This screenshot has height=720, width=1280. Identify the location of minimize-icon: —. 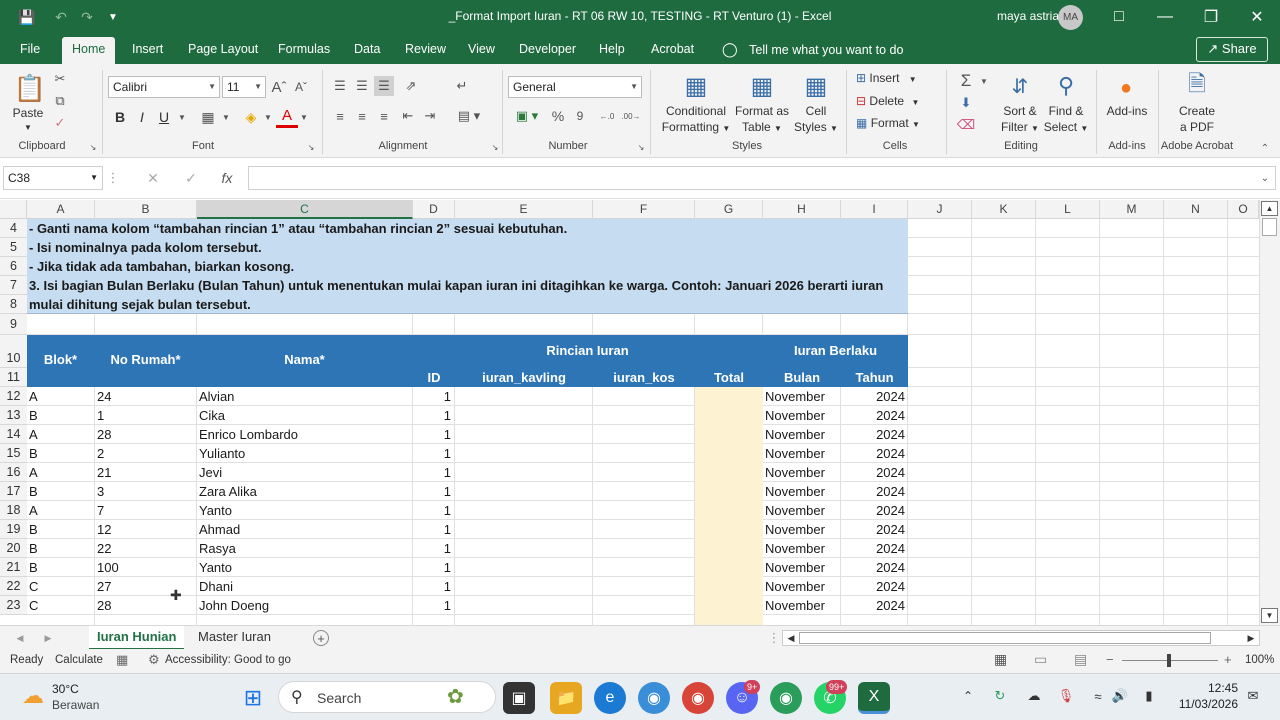
(1165, 17).